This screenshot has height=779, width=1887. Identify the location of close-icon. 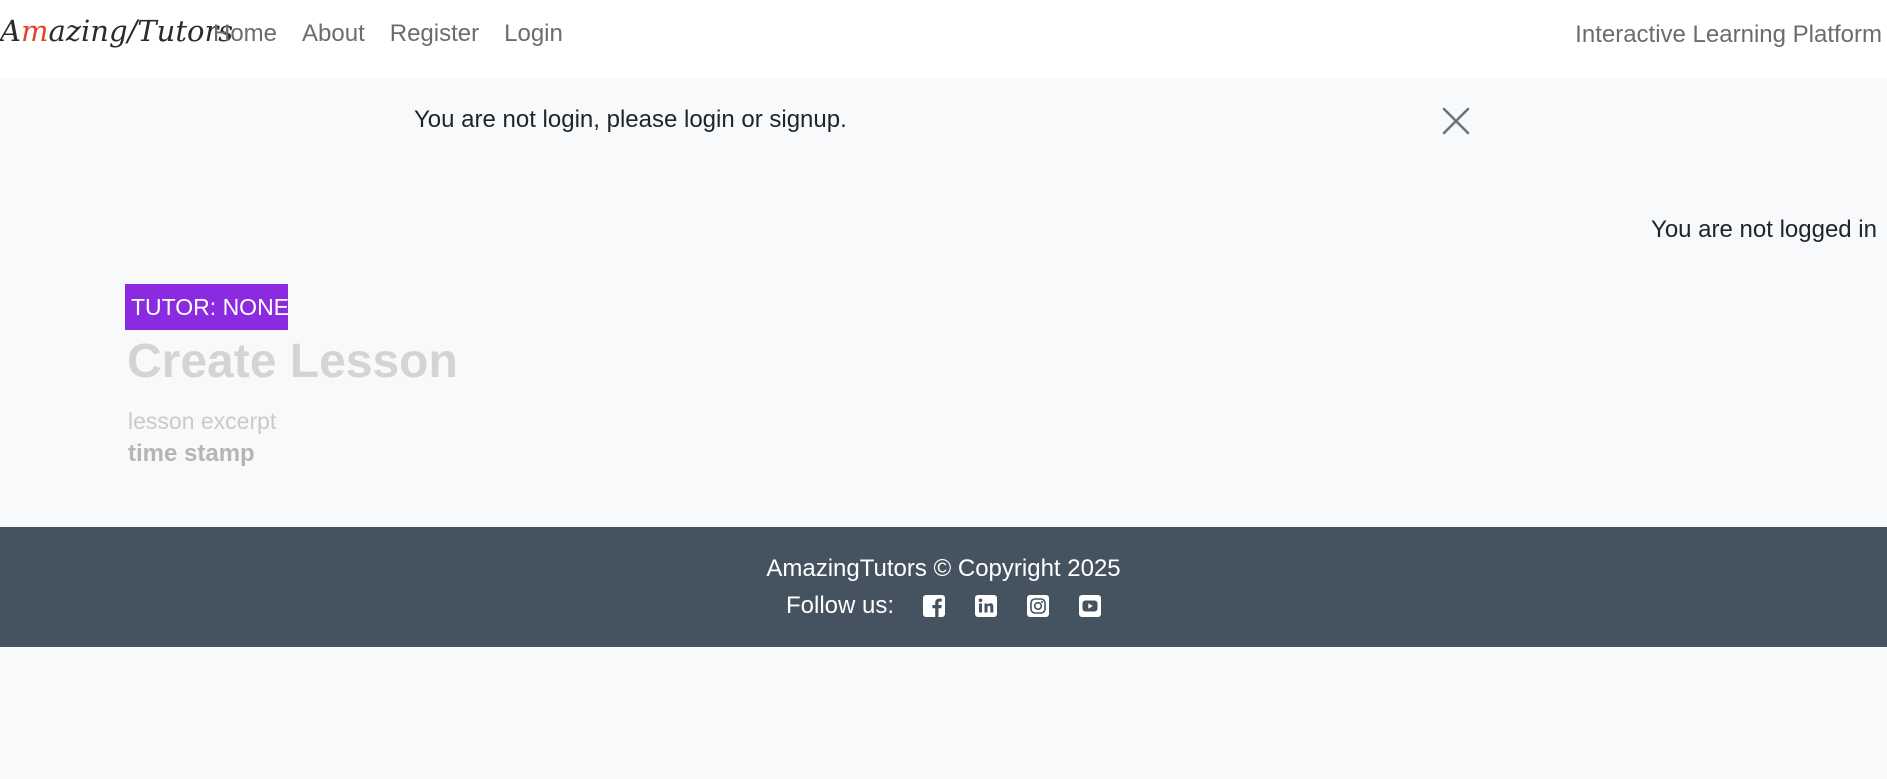
(1456, 121).